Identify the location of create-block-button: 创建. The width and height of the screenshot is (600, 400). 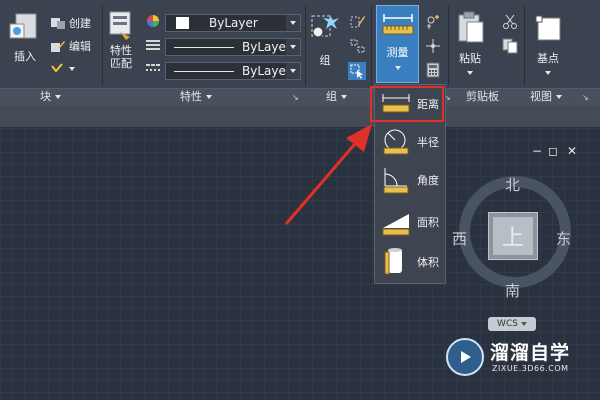
(70, 23).